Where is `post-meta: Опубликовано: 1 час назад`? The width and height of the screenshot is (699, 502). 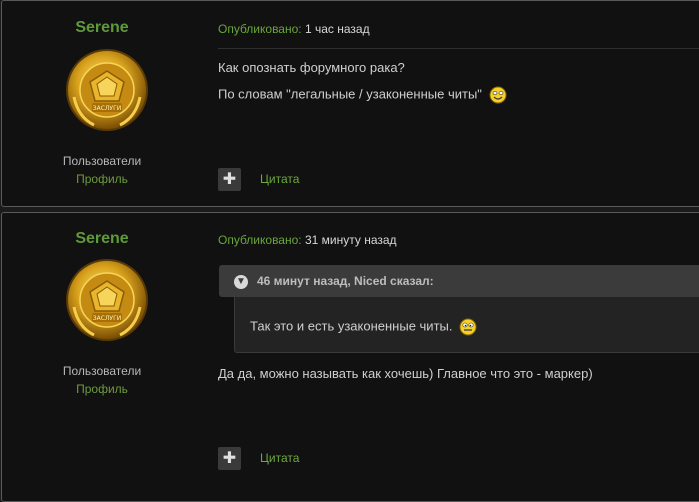 post-meta: Опубликовано: 1 час назад is located at coordinates (294, 29).